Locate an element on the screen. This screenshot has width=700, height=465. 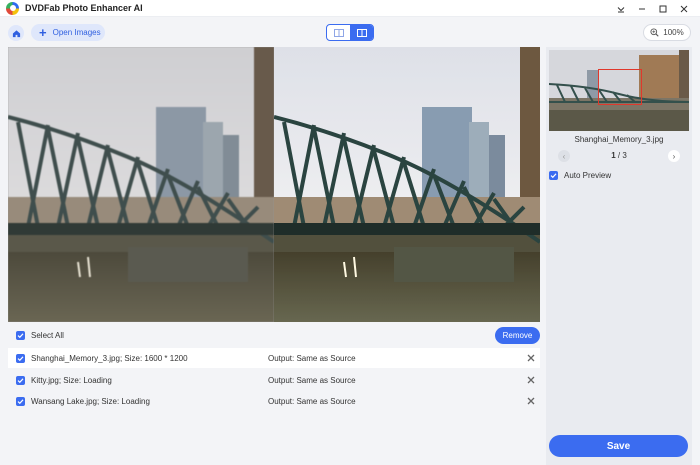
file-info: Wansang Lake.jpg; Size: Loading is located at coordinates (90, 401).